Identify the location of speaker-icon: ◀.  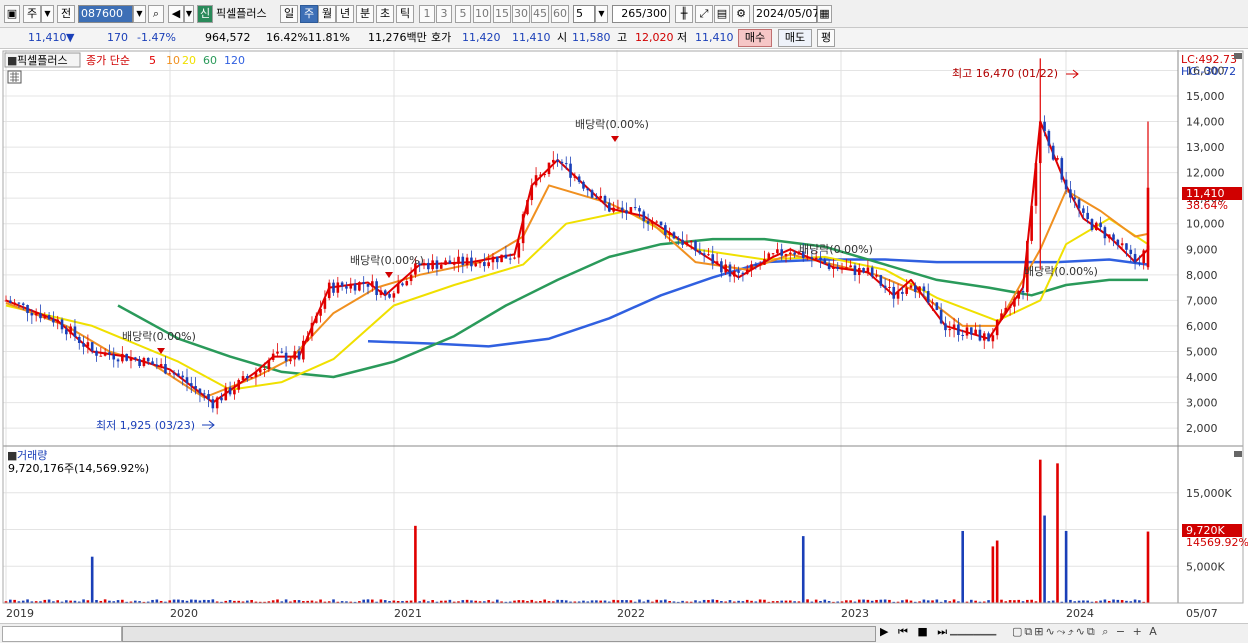
(176, 14).